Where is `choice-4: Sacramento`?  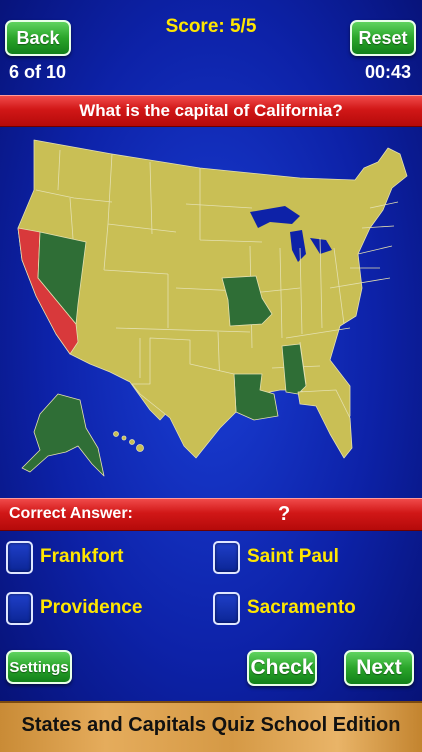
choice-4: Sacramento is located at coordinates (284, 608).